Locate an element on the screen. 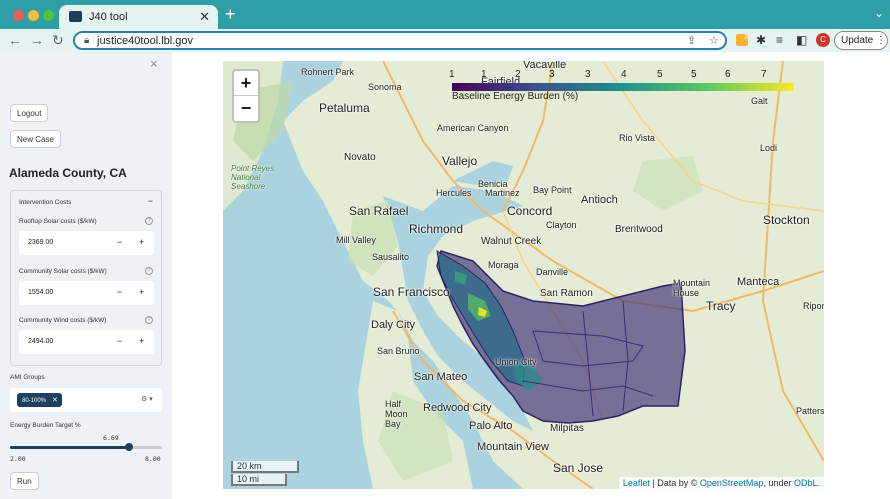  new-tab-button: + is located at coordinates (230, 14).